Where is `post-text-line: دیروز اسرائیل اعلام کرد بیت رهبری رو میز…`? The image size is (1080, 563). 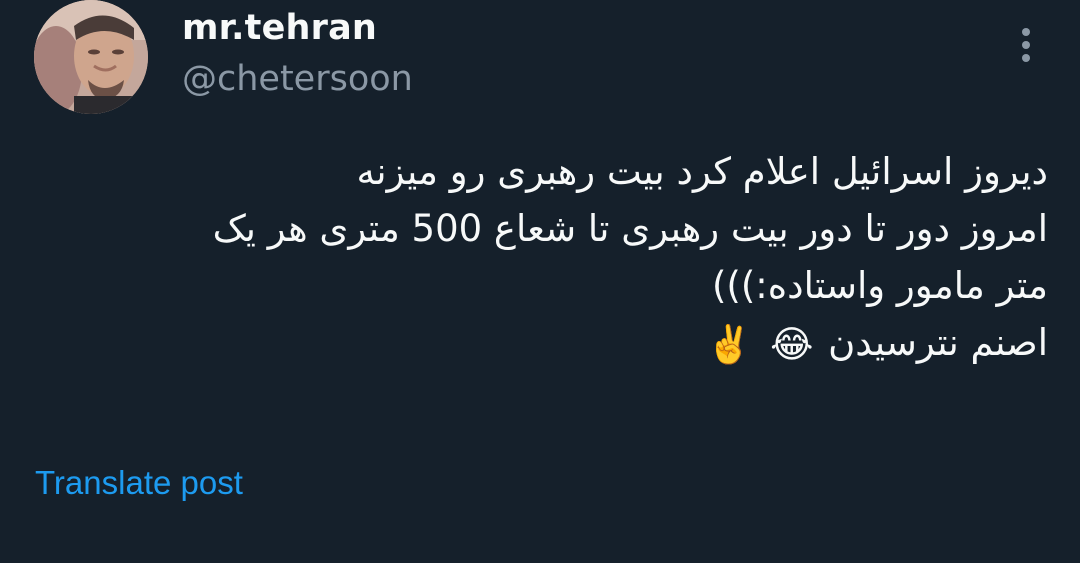 post-text-line: دیروز اسرائیل اعلام کرد بیت رهبری رو میز… is located at coordinates (702, 171).